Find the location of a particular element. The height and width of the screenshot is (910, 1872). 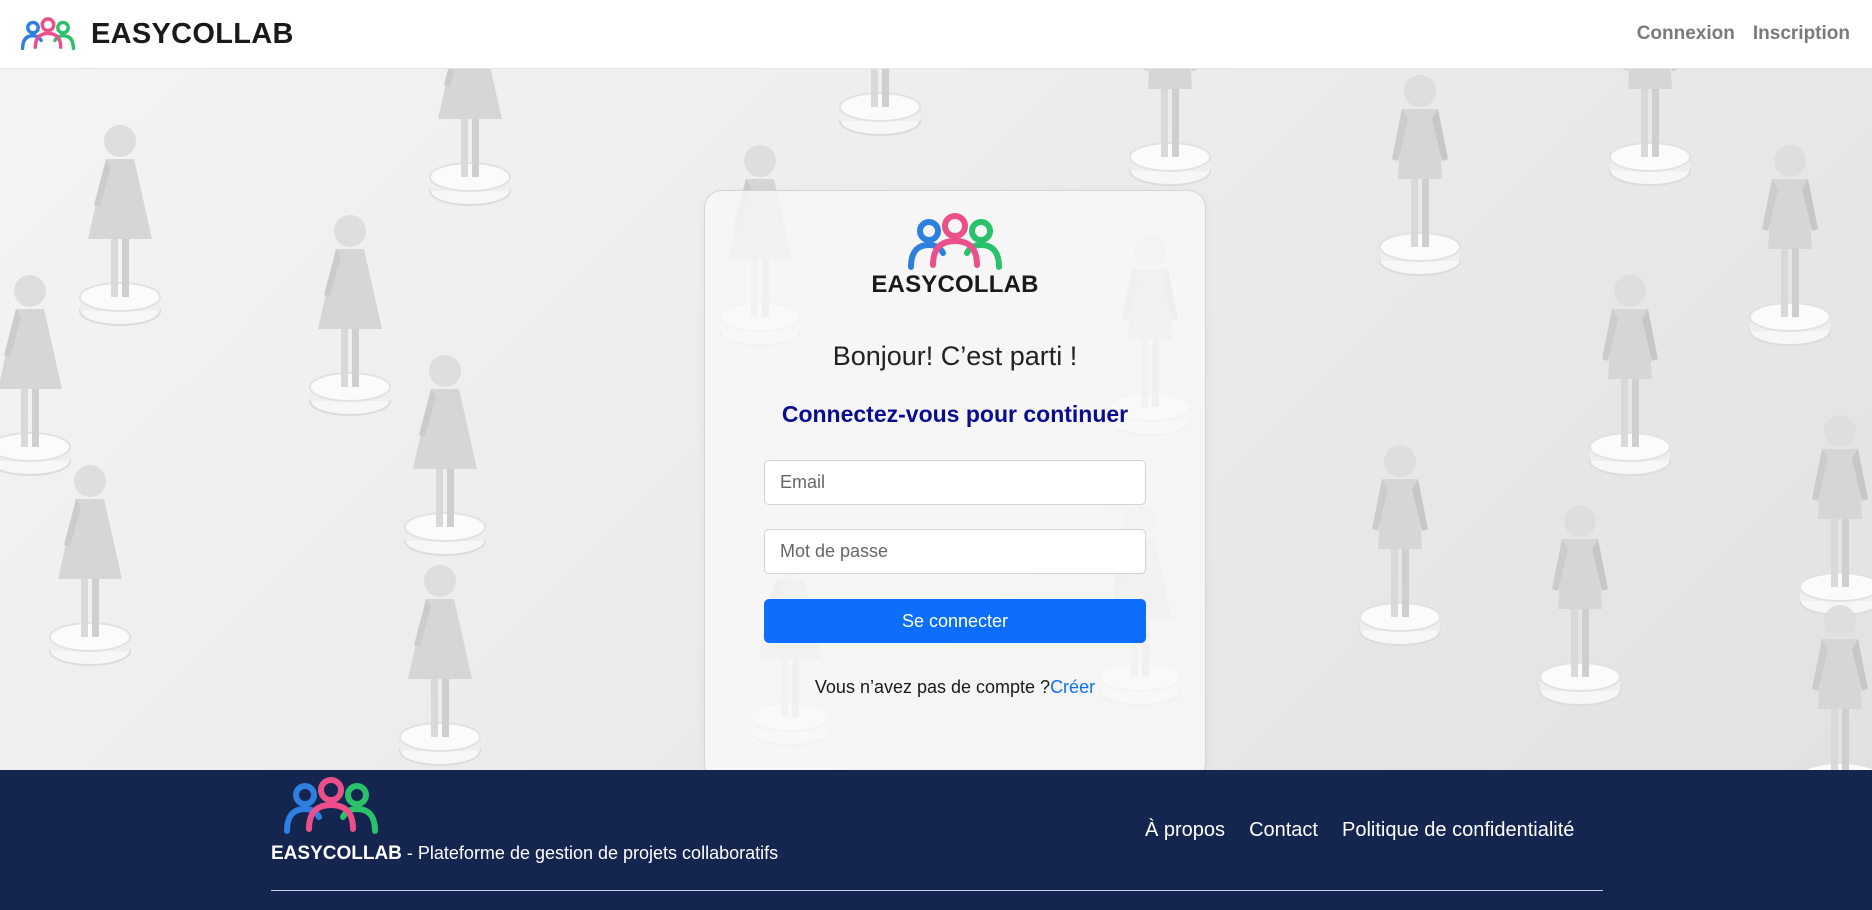

footer-link-privacy: Politique de confidentialité is located at coordinates (1458, 830).